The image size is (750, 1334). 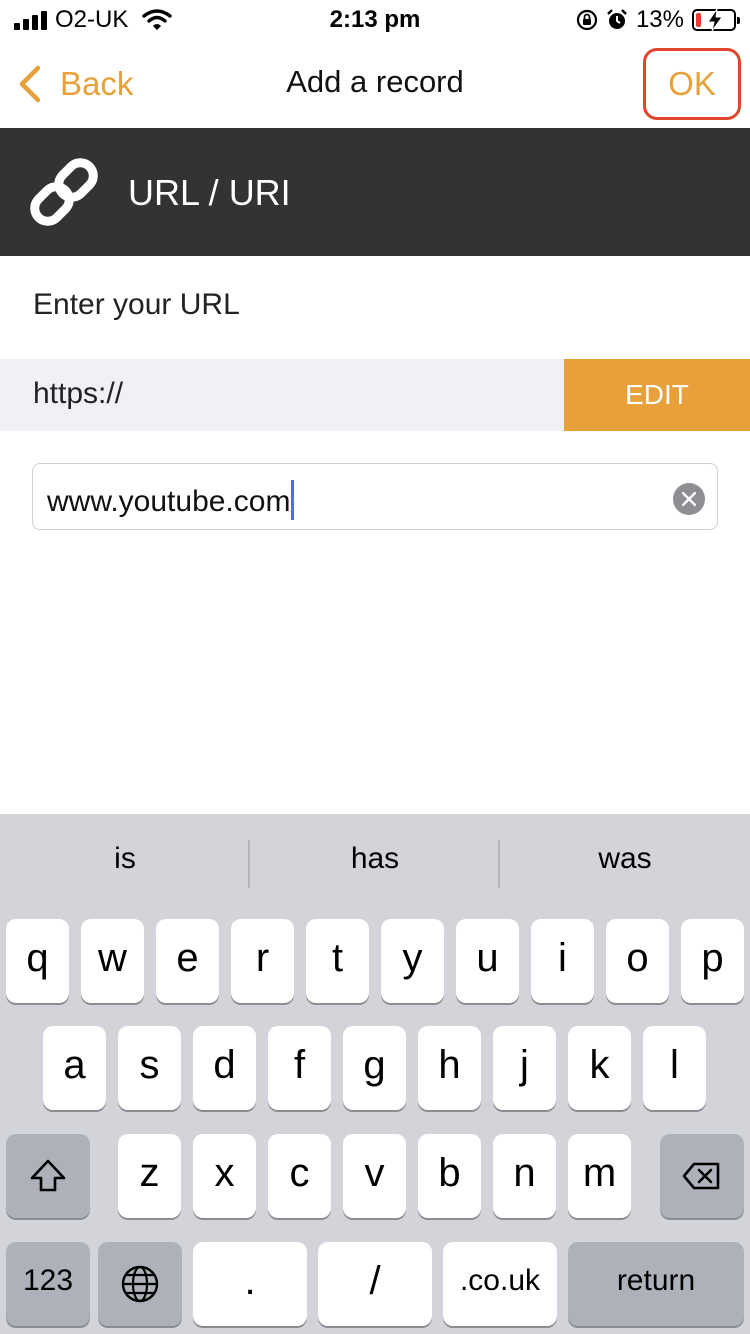 I want to click on delete-key, so click(x=702, y=1176).